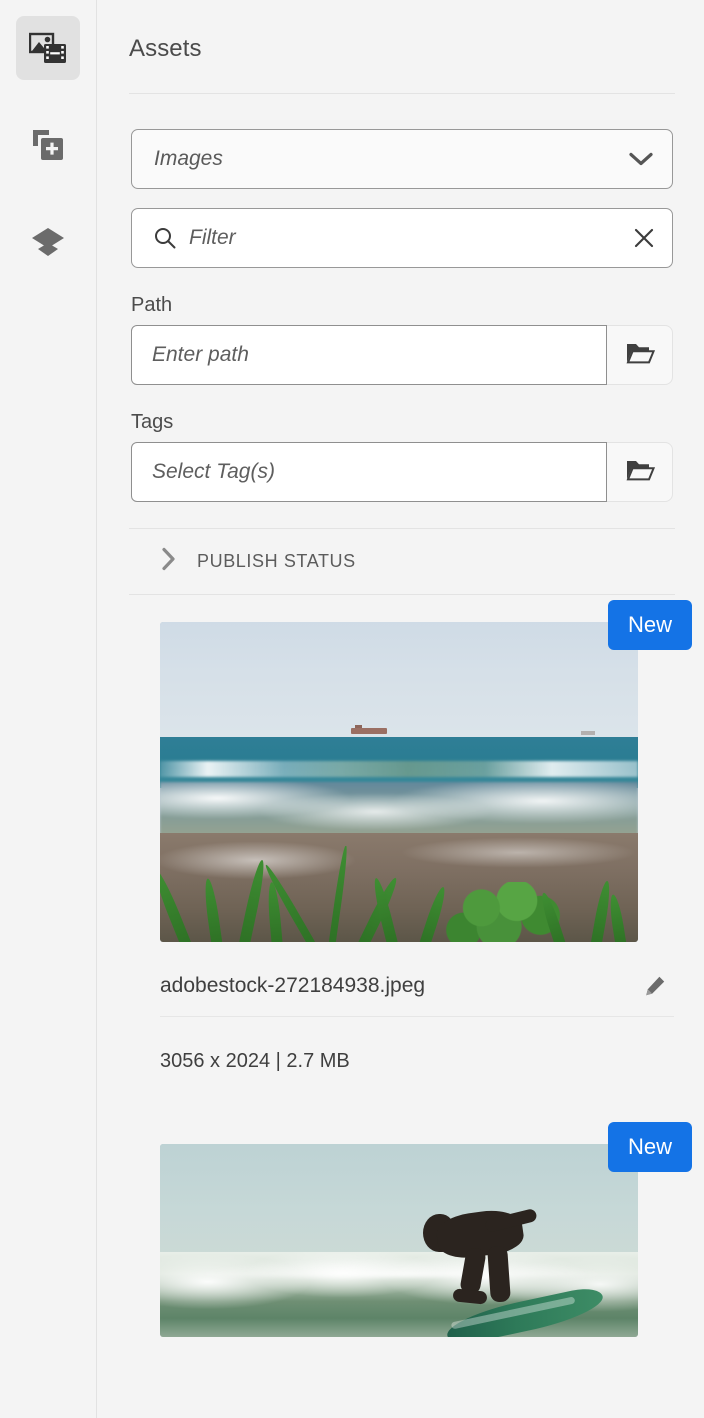 The width and height of the screenshot is (704, 1418). I want to click on asset-metadata: 3056 x 2024 | 2.7 MB, so click(255, 1061).